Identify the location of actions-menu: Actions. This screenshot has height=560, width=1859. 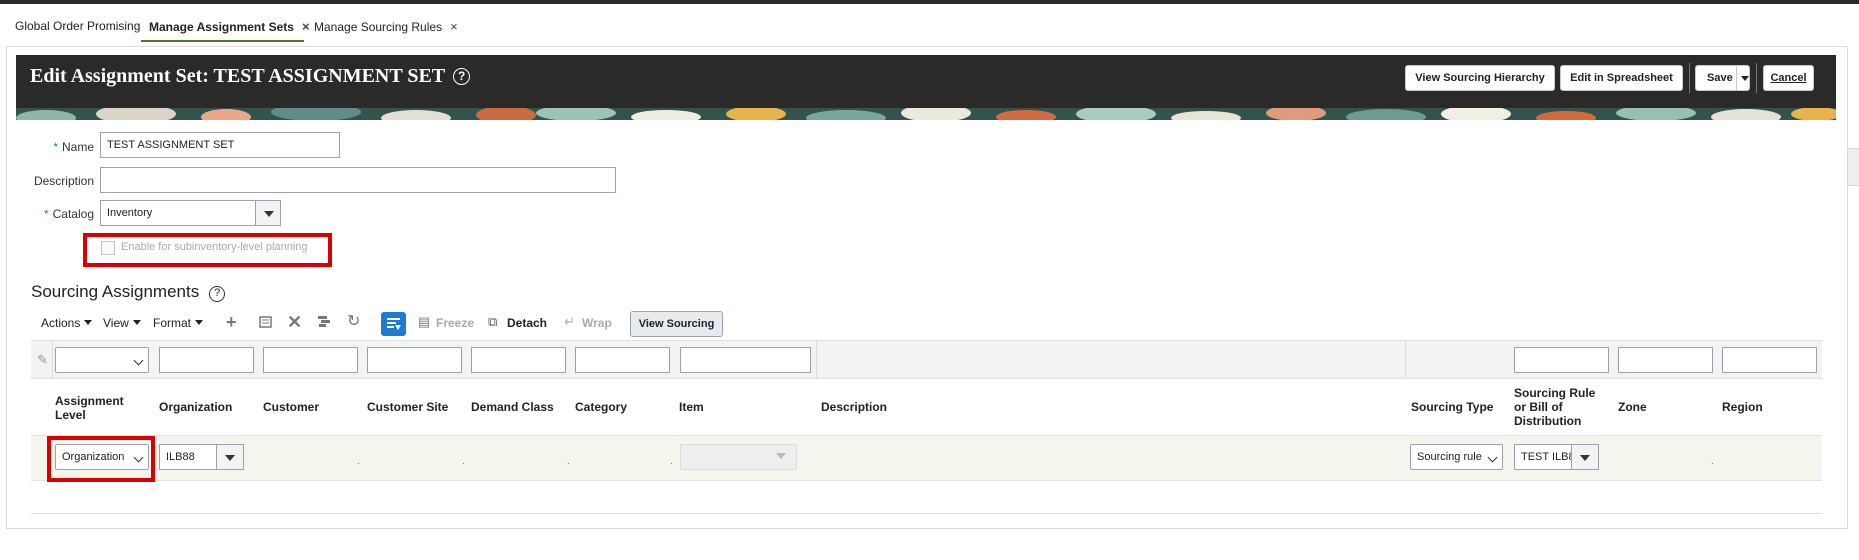
(67, 323).